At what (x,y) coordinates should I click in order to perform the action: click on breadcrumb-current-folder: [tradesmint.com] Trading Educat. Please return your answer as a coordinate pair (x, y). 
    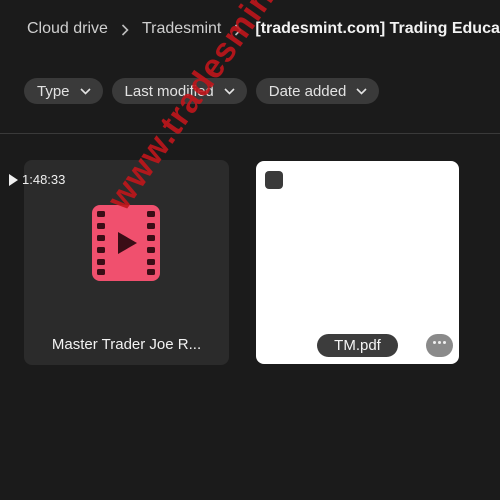
    Looking at the image, I should click on (377, 28).